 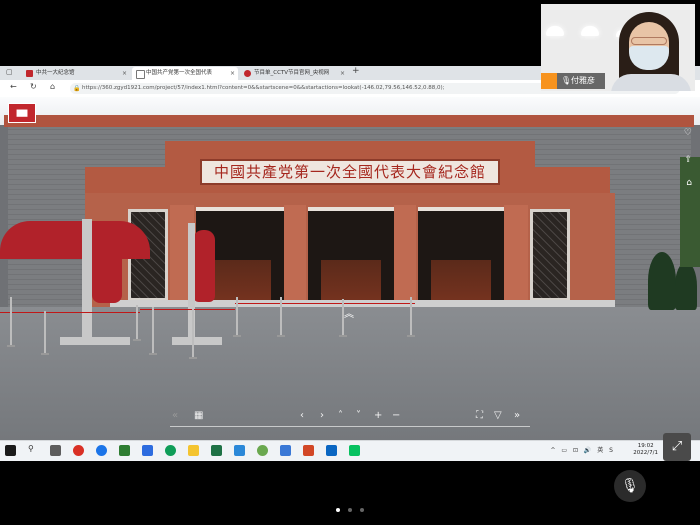 I want to click on zoom-out-icon: −, so click(x=396, y=415).